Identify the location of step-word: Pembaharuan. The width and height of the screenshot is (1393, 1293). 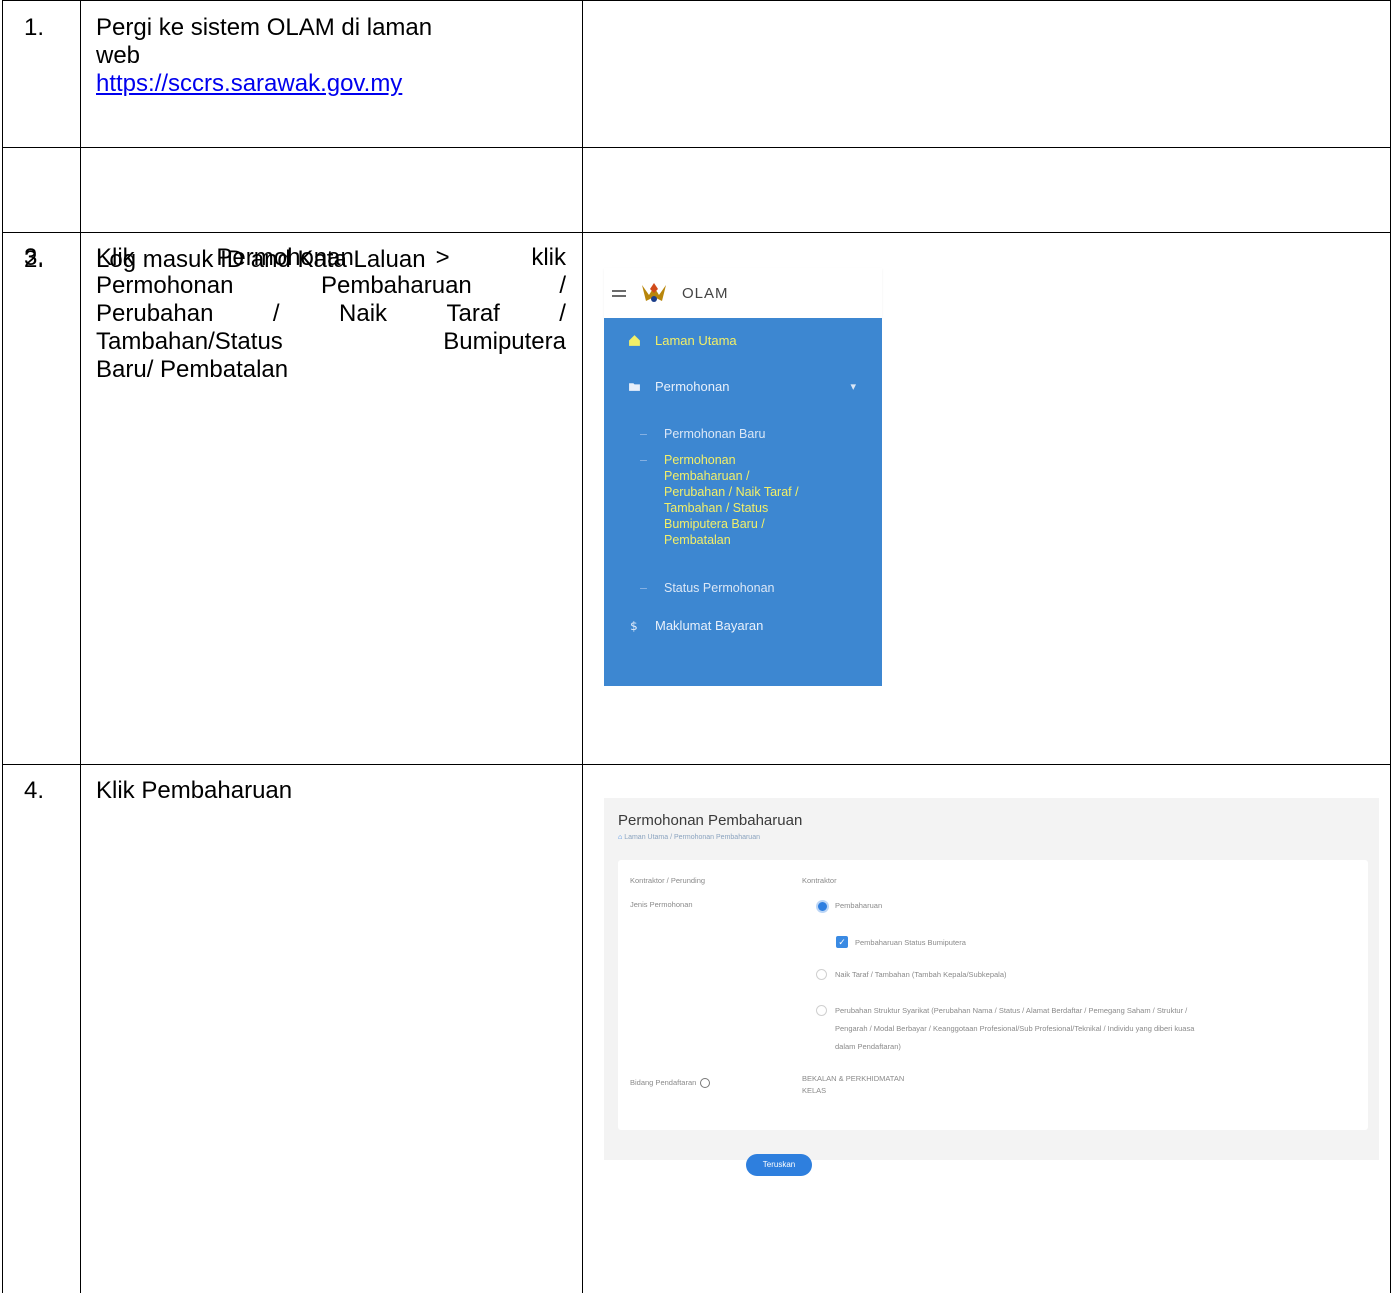
(396, 285).